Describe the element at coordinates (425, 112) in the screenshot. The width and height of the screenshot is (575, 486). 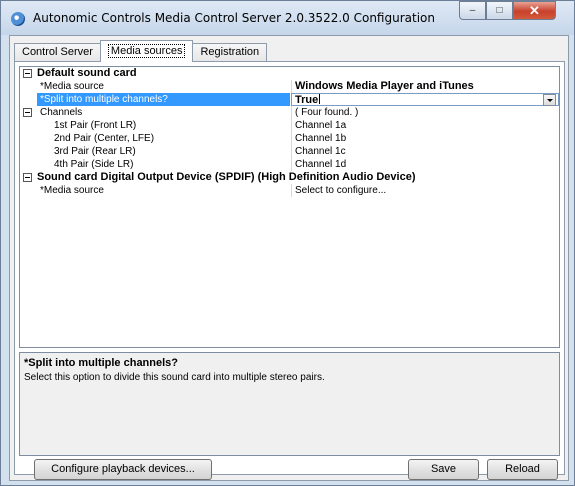
I see `property-value: ( Four found. )` at that location.